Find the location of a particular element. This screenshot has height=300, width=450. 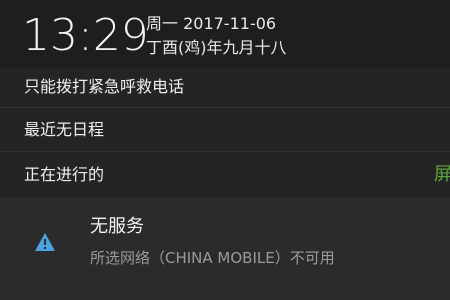

ongoing-label: 正在进行的 is located at coordinates (64, 174).